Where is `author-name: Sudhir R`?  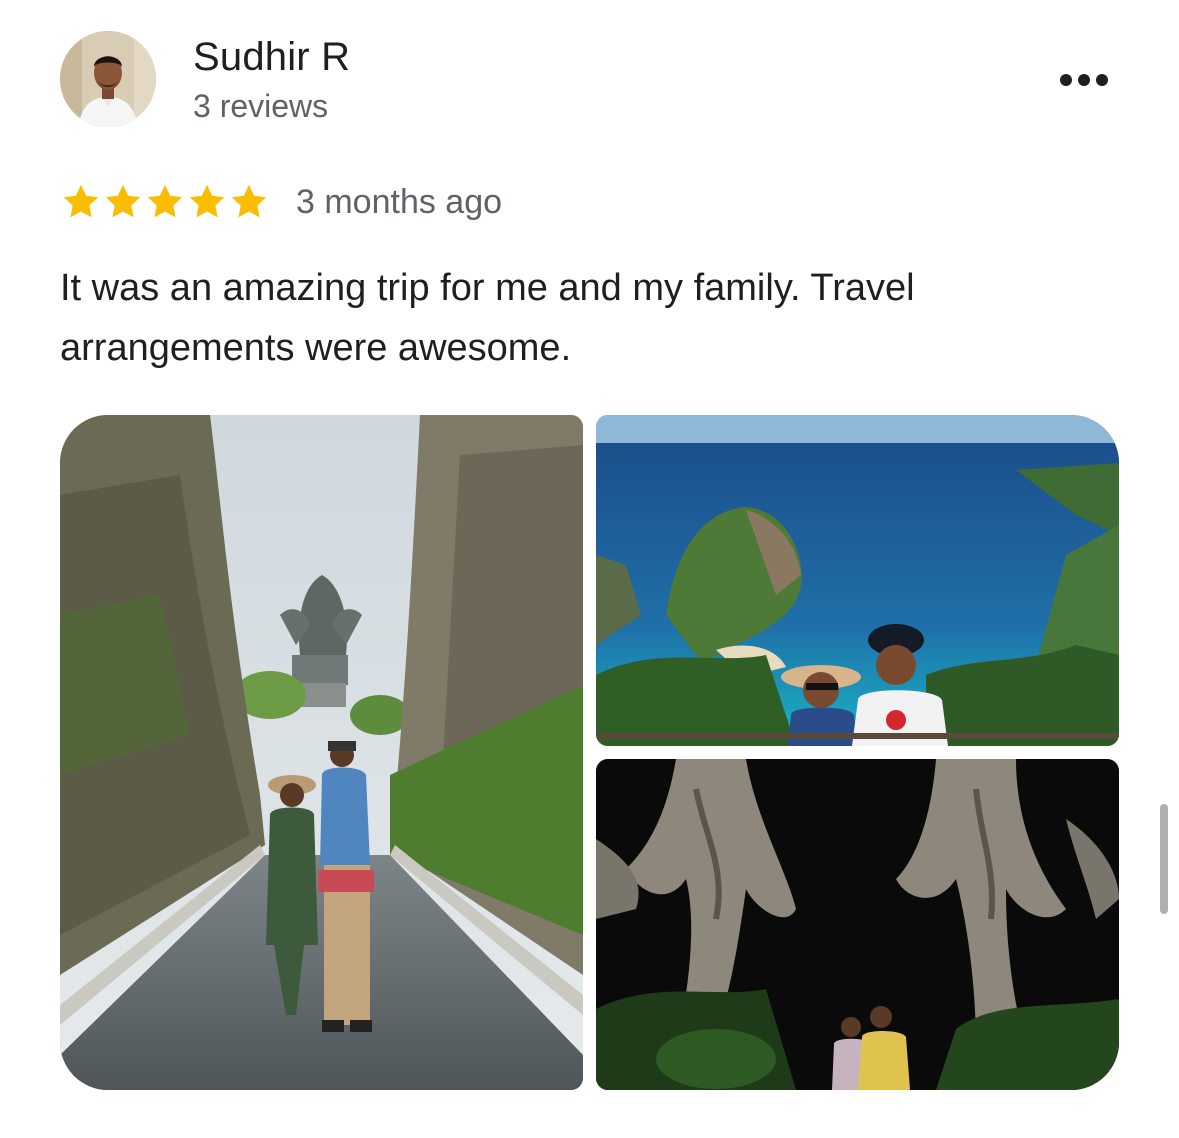 author-name: Sudhir R is located at coordinates (271, 57).